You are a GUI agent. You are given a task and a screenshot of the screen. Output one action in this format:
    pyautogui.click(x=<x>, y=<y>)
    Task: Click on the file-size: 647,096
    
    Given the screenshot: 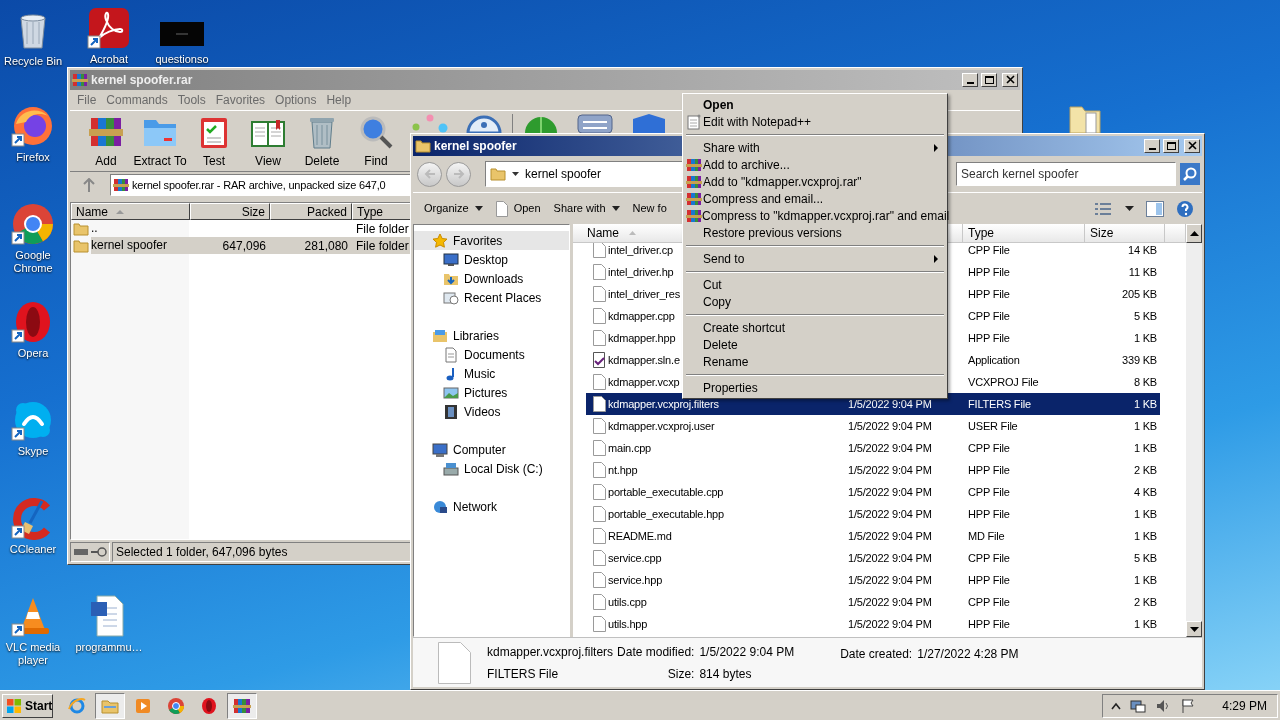 What is the action you would take?
    pyautogui.click(x=244, y=246)
    